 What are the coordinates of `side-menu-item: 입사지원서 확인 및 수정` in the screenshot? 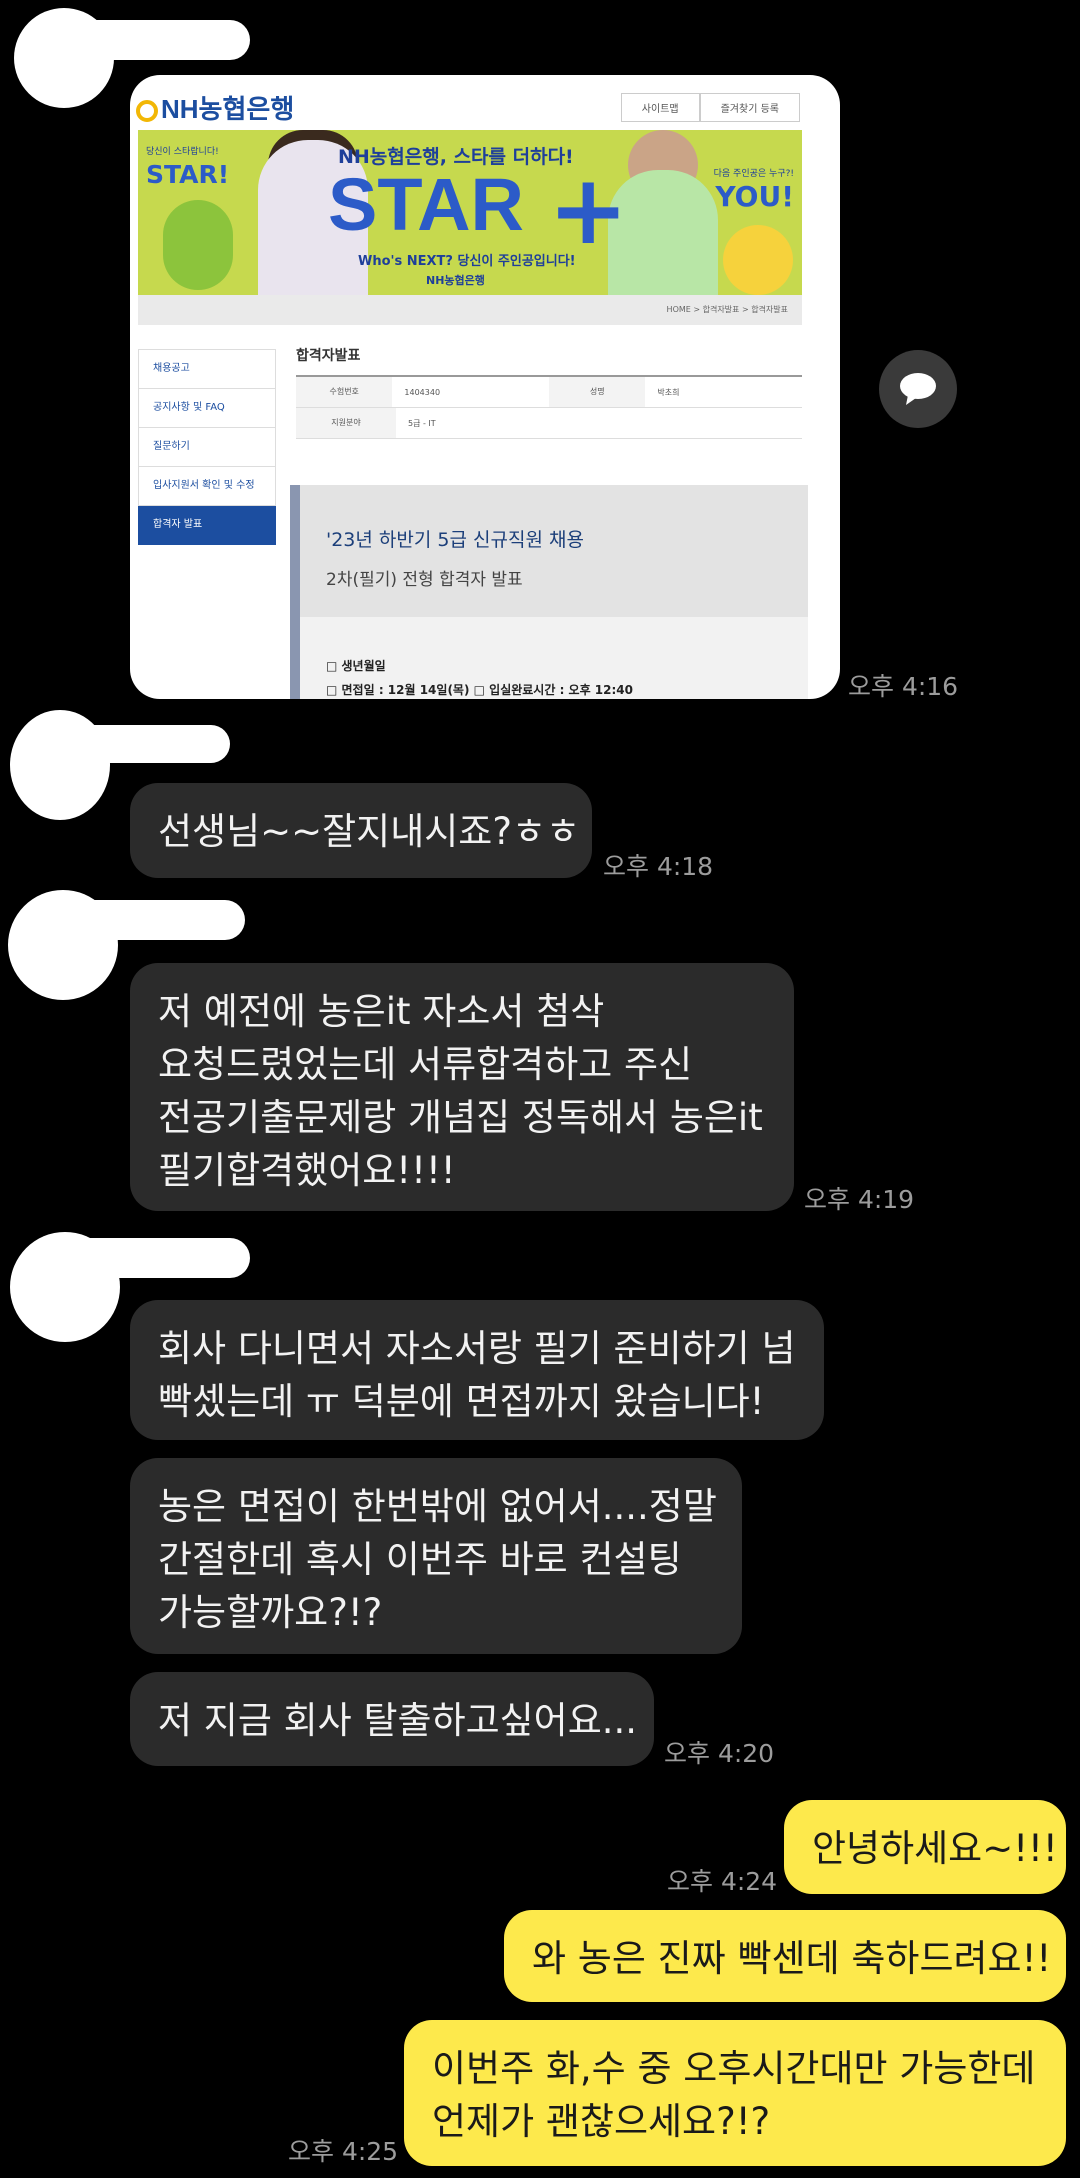 It's located at (207, 486).